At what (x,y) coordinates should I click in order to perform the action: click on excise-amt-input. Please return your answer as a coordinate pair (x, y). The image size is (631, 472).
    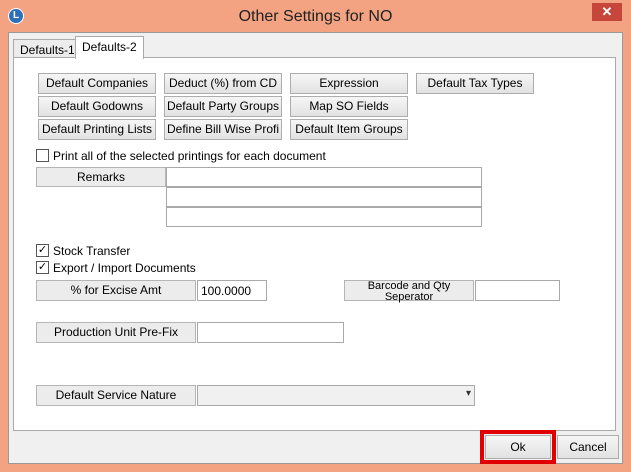
    Looking at the image, I should click on (232, 290).